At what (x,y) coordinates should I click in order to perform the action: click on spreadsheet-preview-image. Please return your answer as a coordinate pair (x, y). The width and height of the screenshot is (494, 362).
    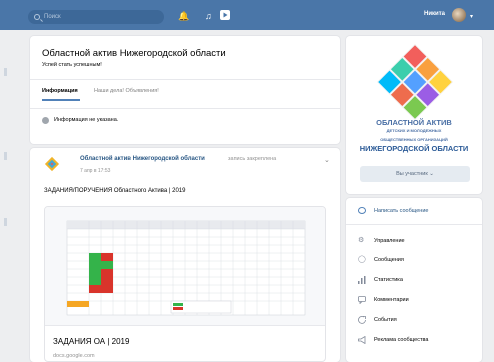
    Looking at the image, I should click on (186, 268).